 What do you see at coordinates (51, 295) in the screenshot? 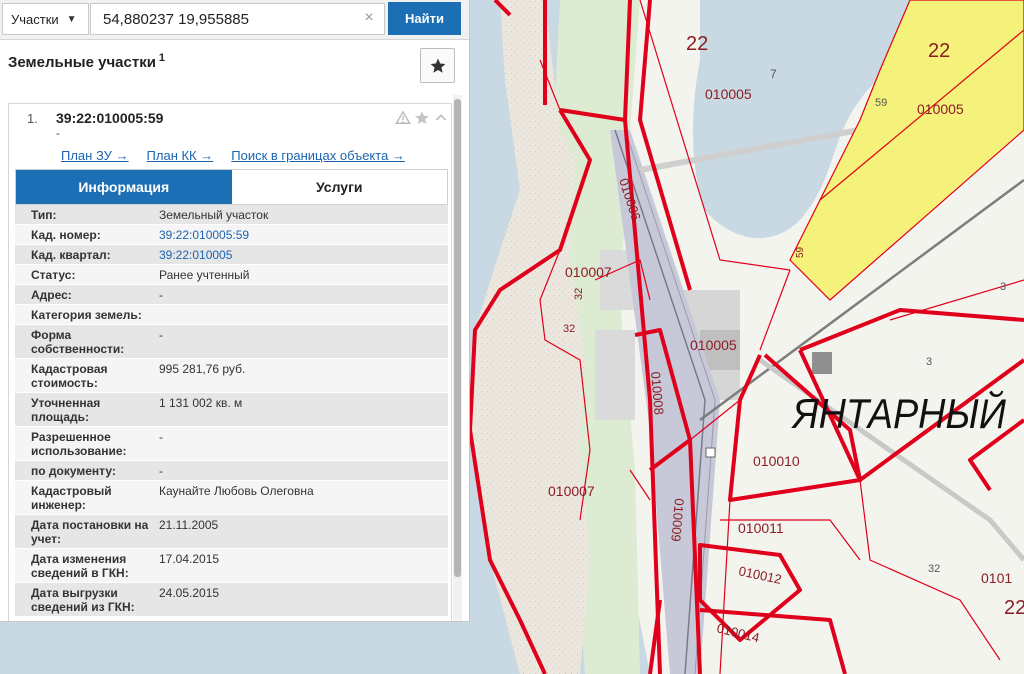
I see `field-label: Адрес:` at bounding box center [51, 295].